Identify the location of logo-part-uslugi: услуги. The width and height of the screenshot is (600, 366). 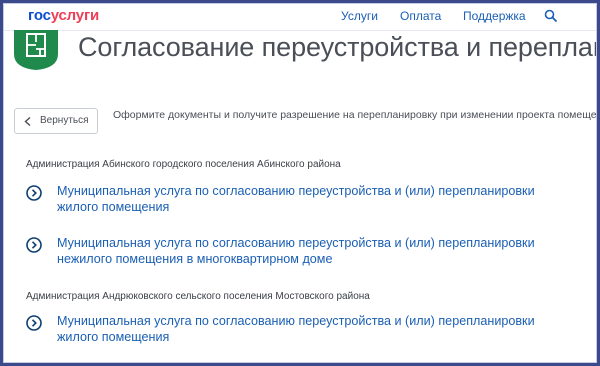
(75, 15).